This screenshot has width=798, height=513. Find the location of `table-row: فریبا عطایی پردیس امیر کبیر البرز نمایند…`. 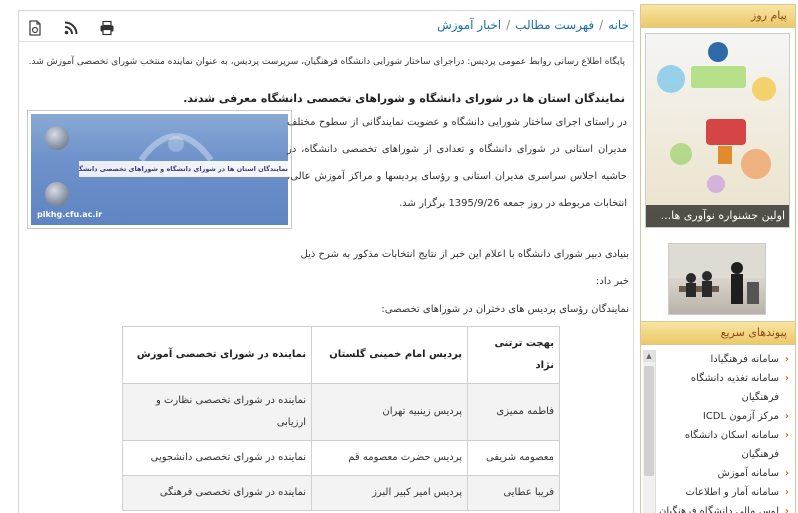

table-row: فریبا عطایی پردیس امیر کبیر البرز نمایند… is located at coordinates (340, 493).